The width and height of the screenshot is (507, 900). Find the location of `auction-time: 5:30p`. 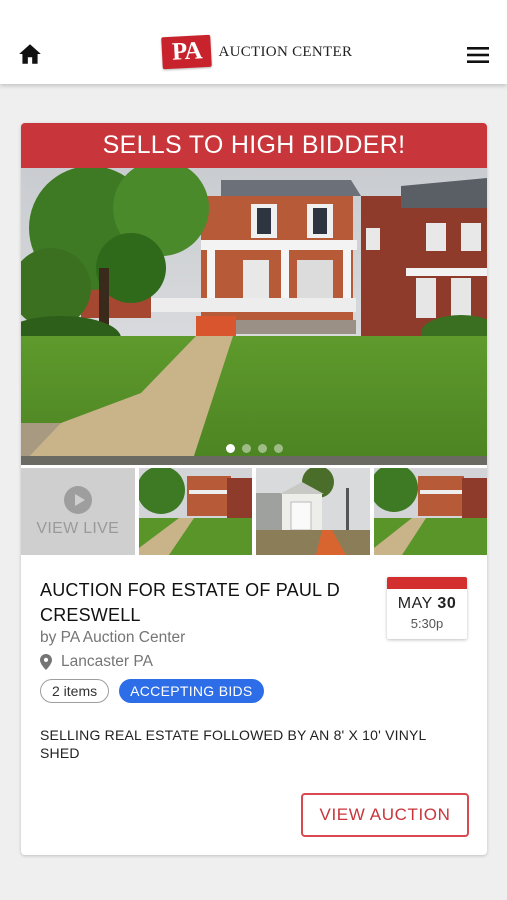

auction-time: 5:30p is located at coordinates (427, 623).